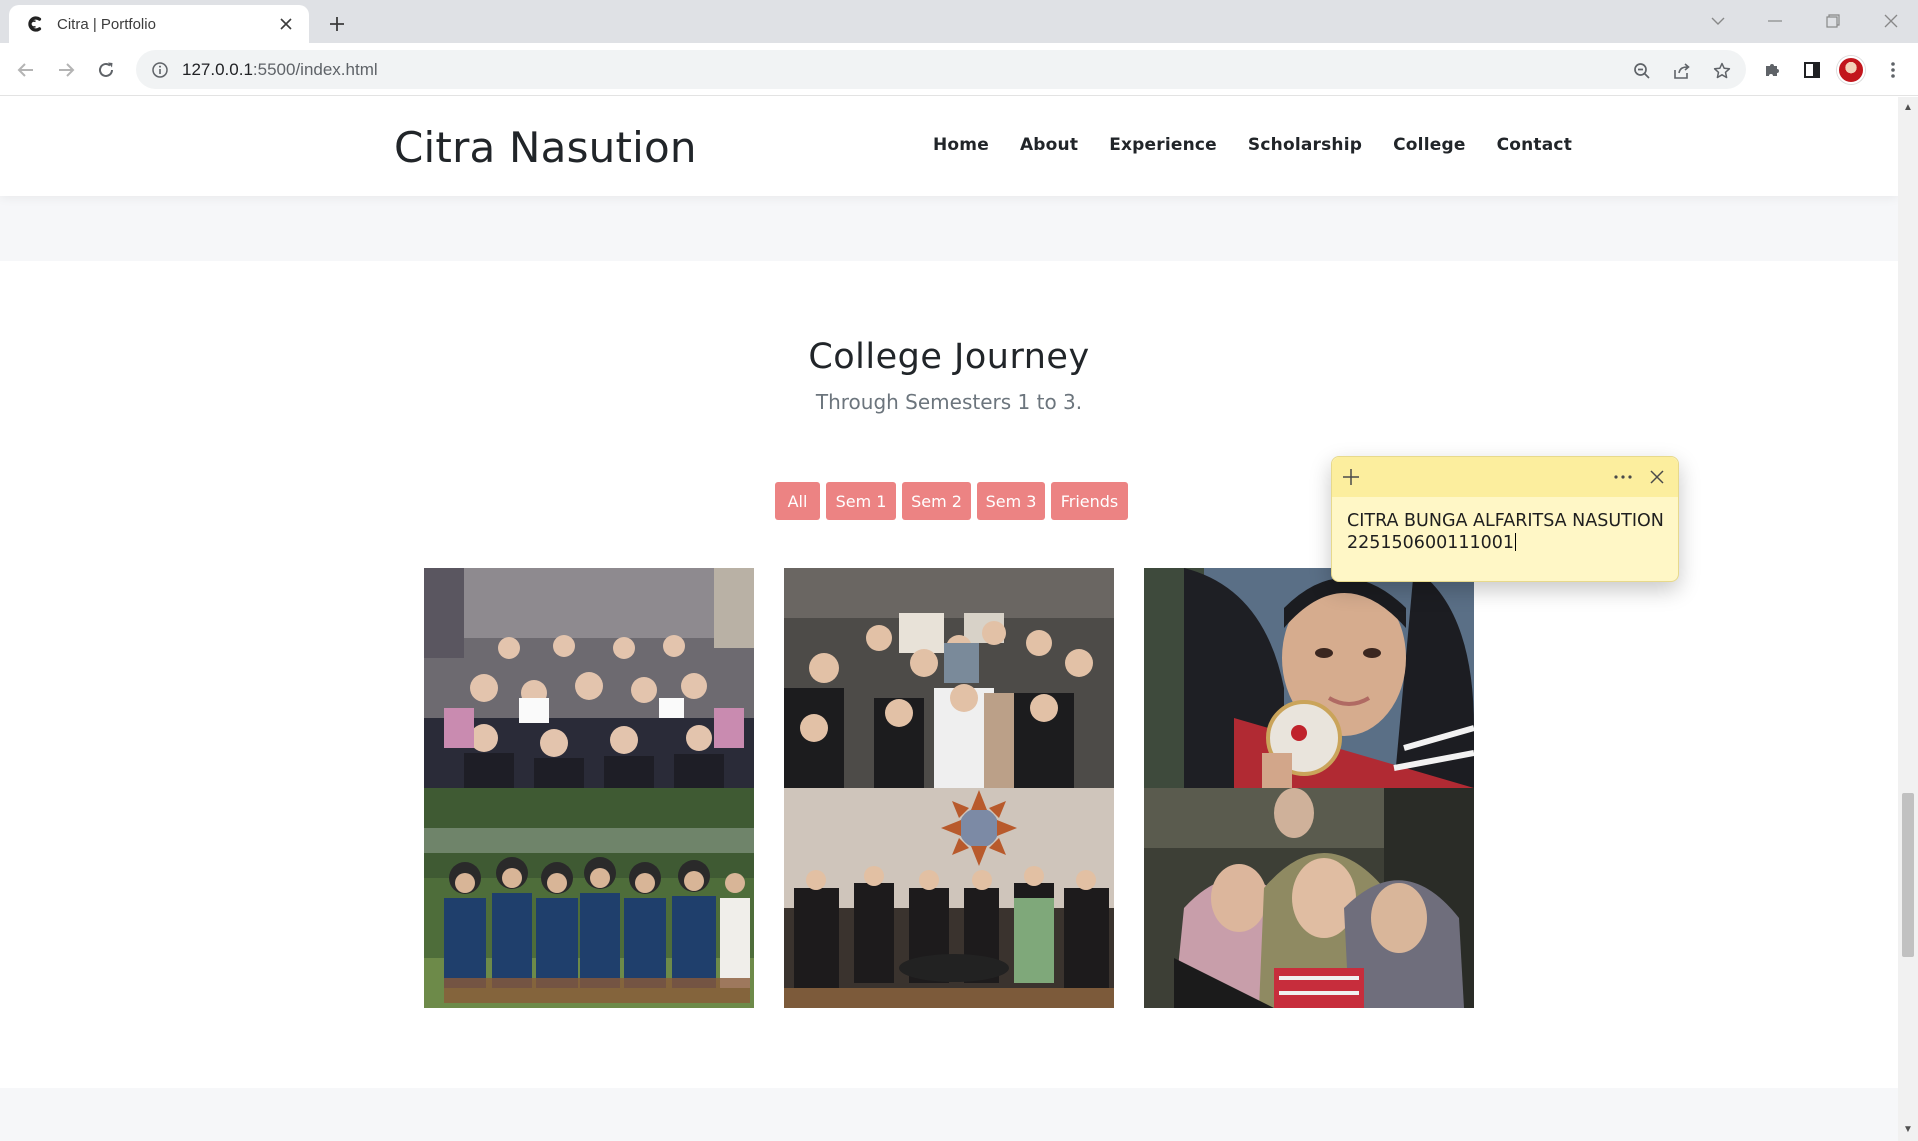  I want to click on filter-sem3-button: Sem 3, so click(1011, 501).